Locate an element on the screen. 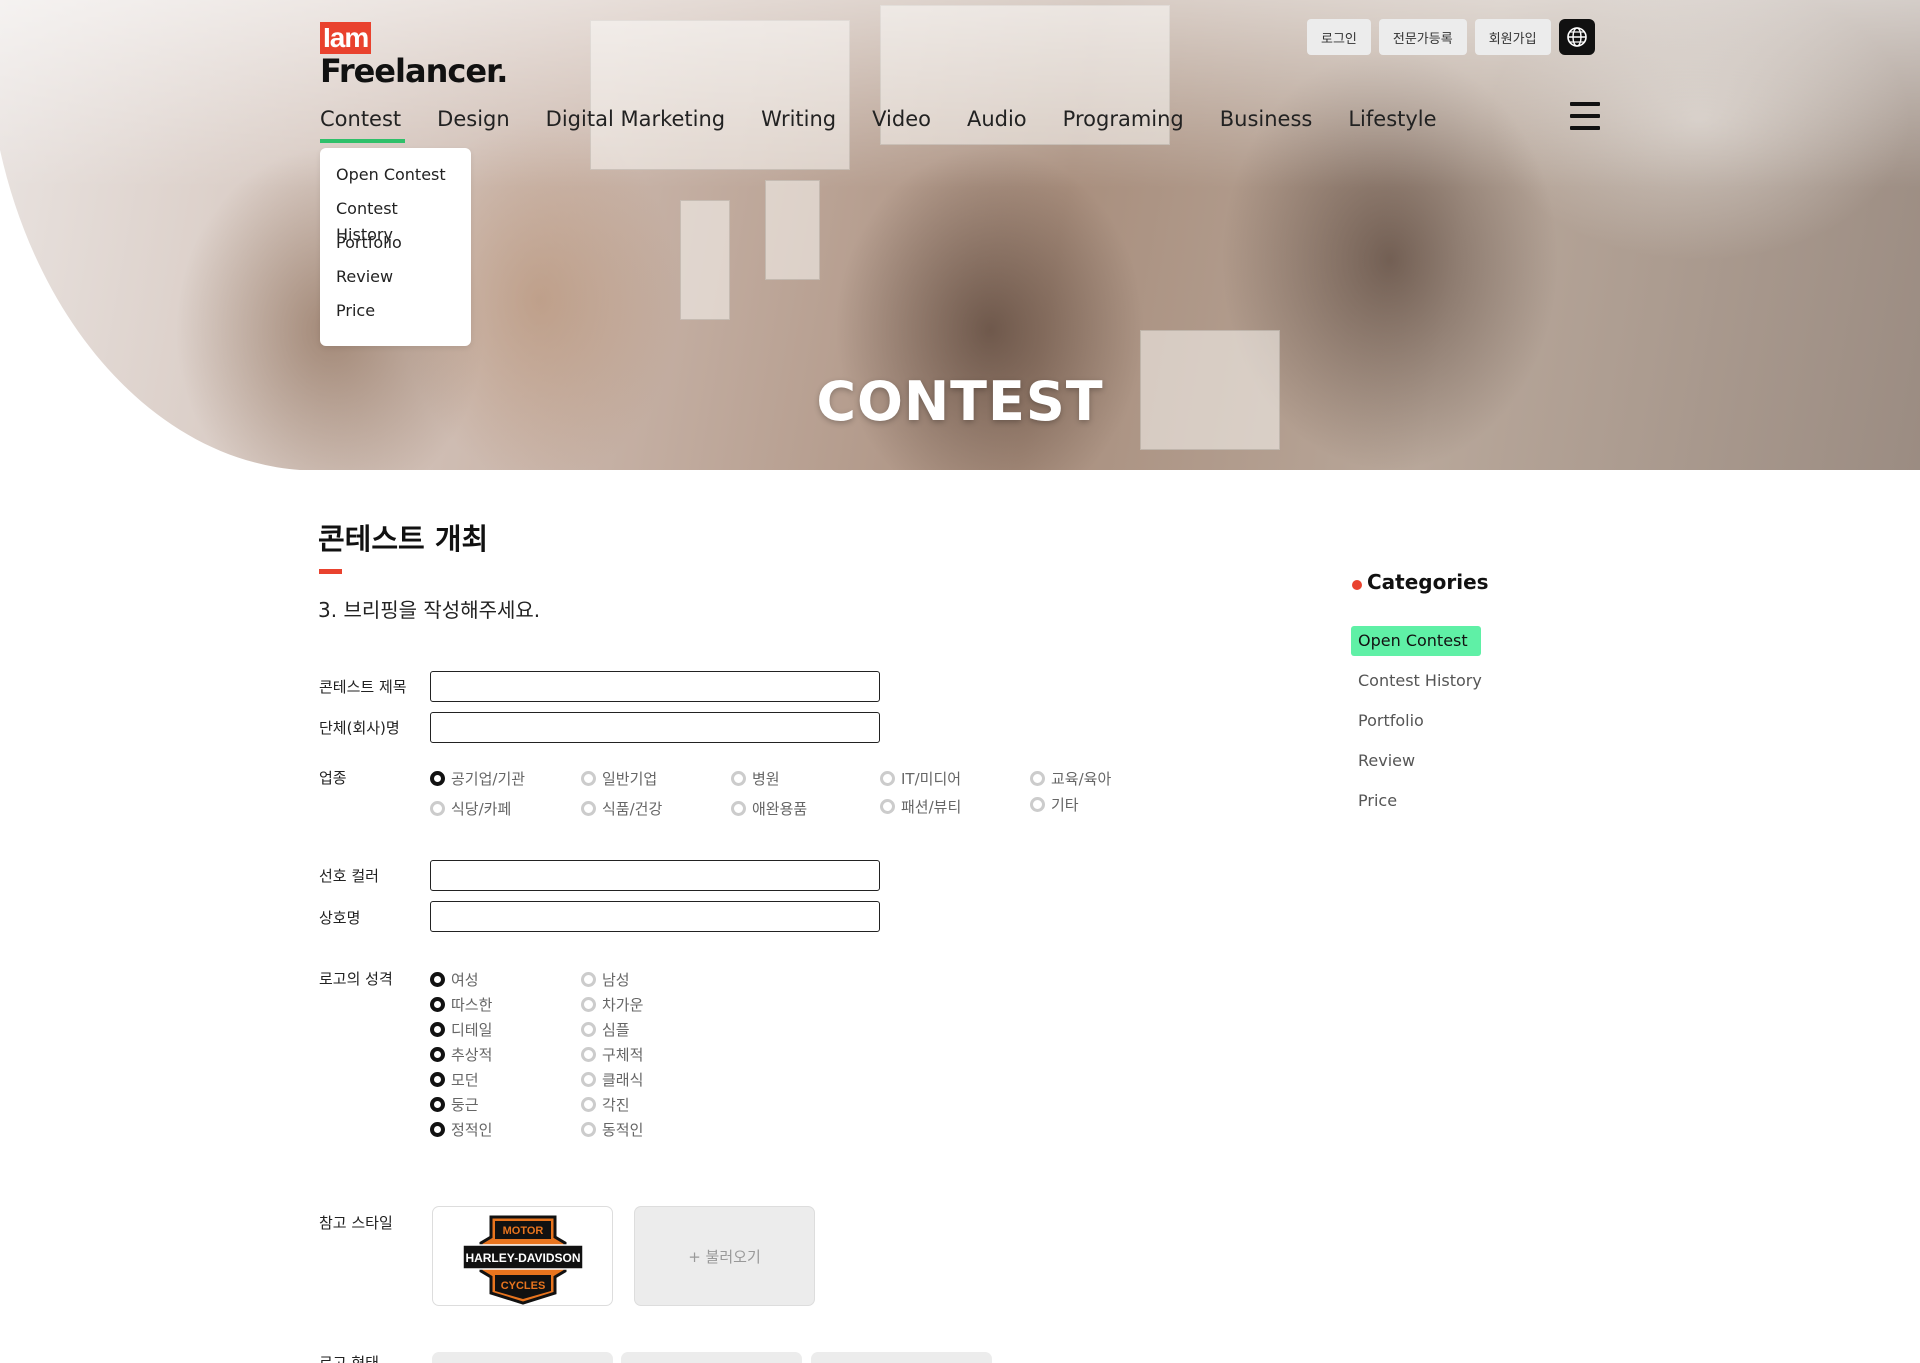 This screenshot has width=1920, height=1363. language-button is located at coordinates (1576, 37).